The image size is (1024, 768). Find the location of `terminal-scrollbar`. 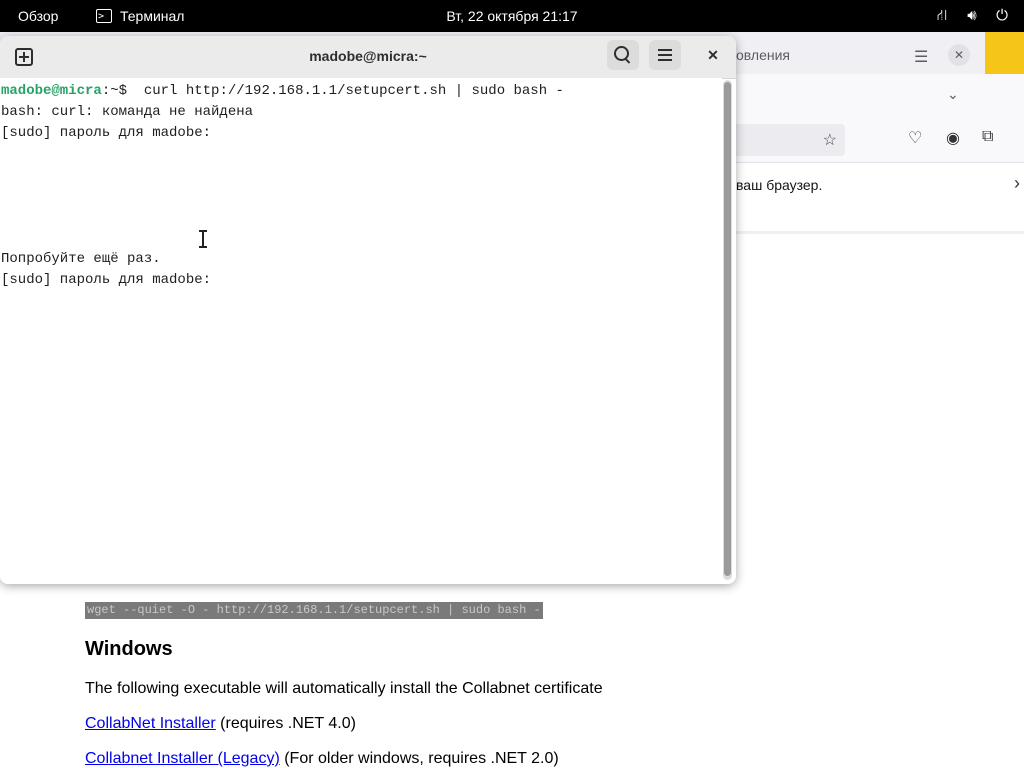

terminal-scrollbar is located at coordinates (727, 330).